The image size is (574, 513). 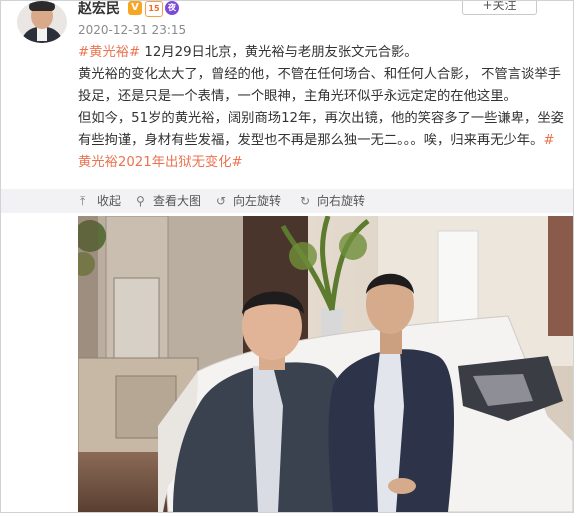 I want to click on post-timestamp: 2020-12-31 23:15, so click(x=132, y=30).